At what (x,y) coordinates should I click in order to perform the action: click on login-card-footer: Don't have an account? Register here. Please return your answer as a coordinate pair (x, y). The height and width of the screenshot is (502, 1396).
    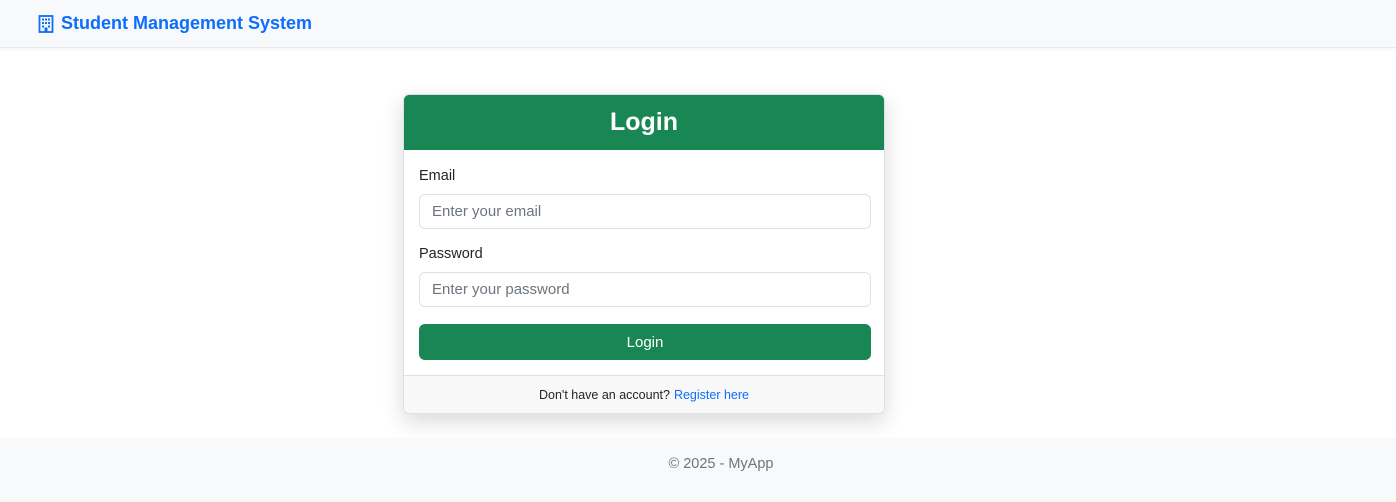
    Looking at the image, I should click on (644, 394).